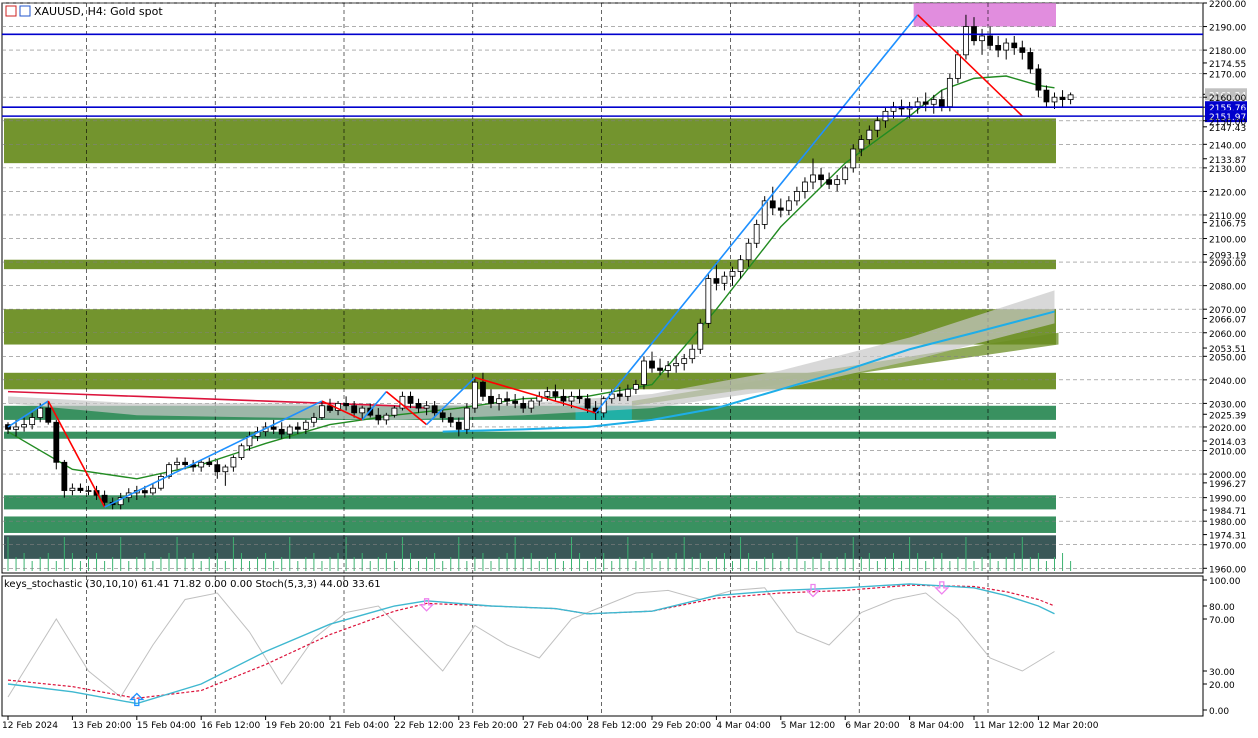 Image resolution: width=1258 pixels, height=738 pixels. What do you see at coordinates (1227, 429) in the screenshot?
I see `y-tick-label: 2020.00` at bounding box center [1227, 429].